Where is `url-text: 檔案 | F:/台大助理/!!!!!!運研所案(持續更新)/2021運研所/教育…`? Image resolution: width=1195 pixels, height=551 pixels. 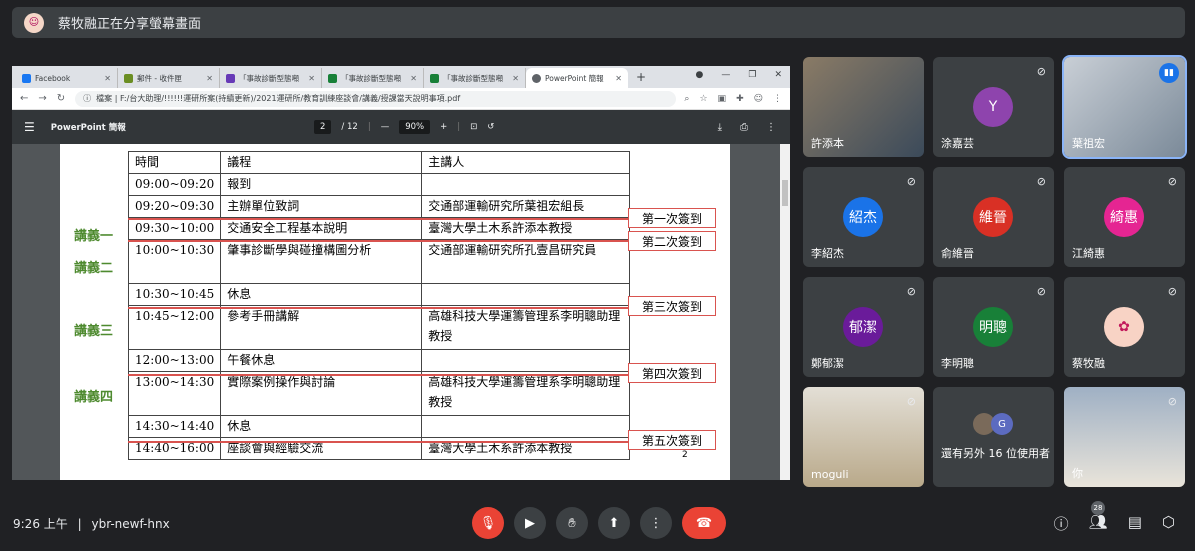
url-text: 檔案 | F:/台大助理/!!!!!!運研所案(持續更新)/2021運研所/教育… is located at coordinates (278, 98).